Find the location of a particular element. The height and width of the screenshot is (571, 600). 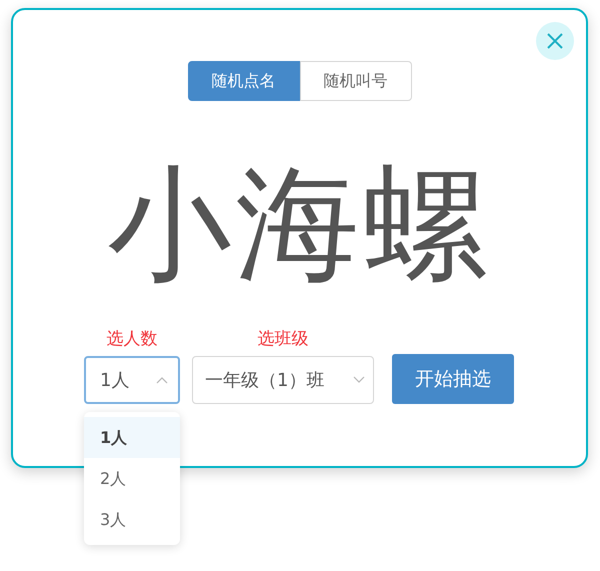

start-button: 开始抽选 is located at coordinates (453, 379).